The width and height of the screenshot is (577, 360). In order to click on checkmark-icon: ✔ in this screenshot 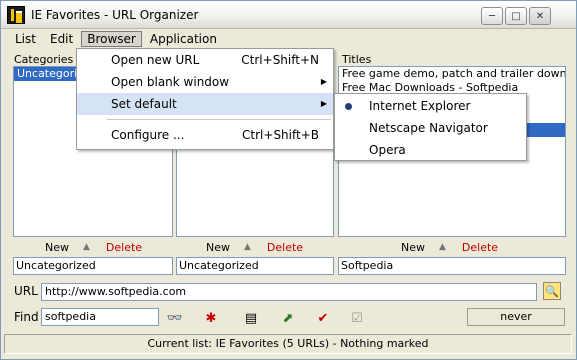, I will do `click(323, 318)`.